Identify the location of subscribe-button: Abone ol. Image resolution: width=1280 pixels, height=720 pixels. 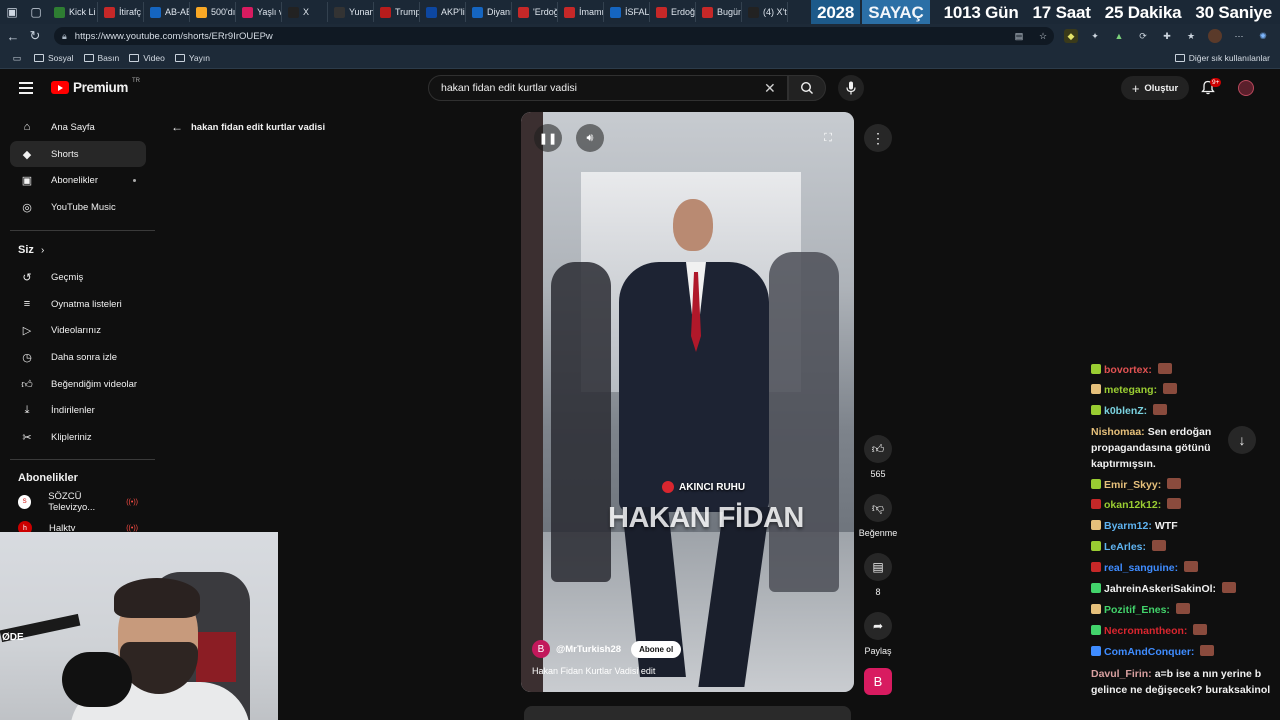
(656, 649).